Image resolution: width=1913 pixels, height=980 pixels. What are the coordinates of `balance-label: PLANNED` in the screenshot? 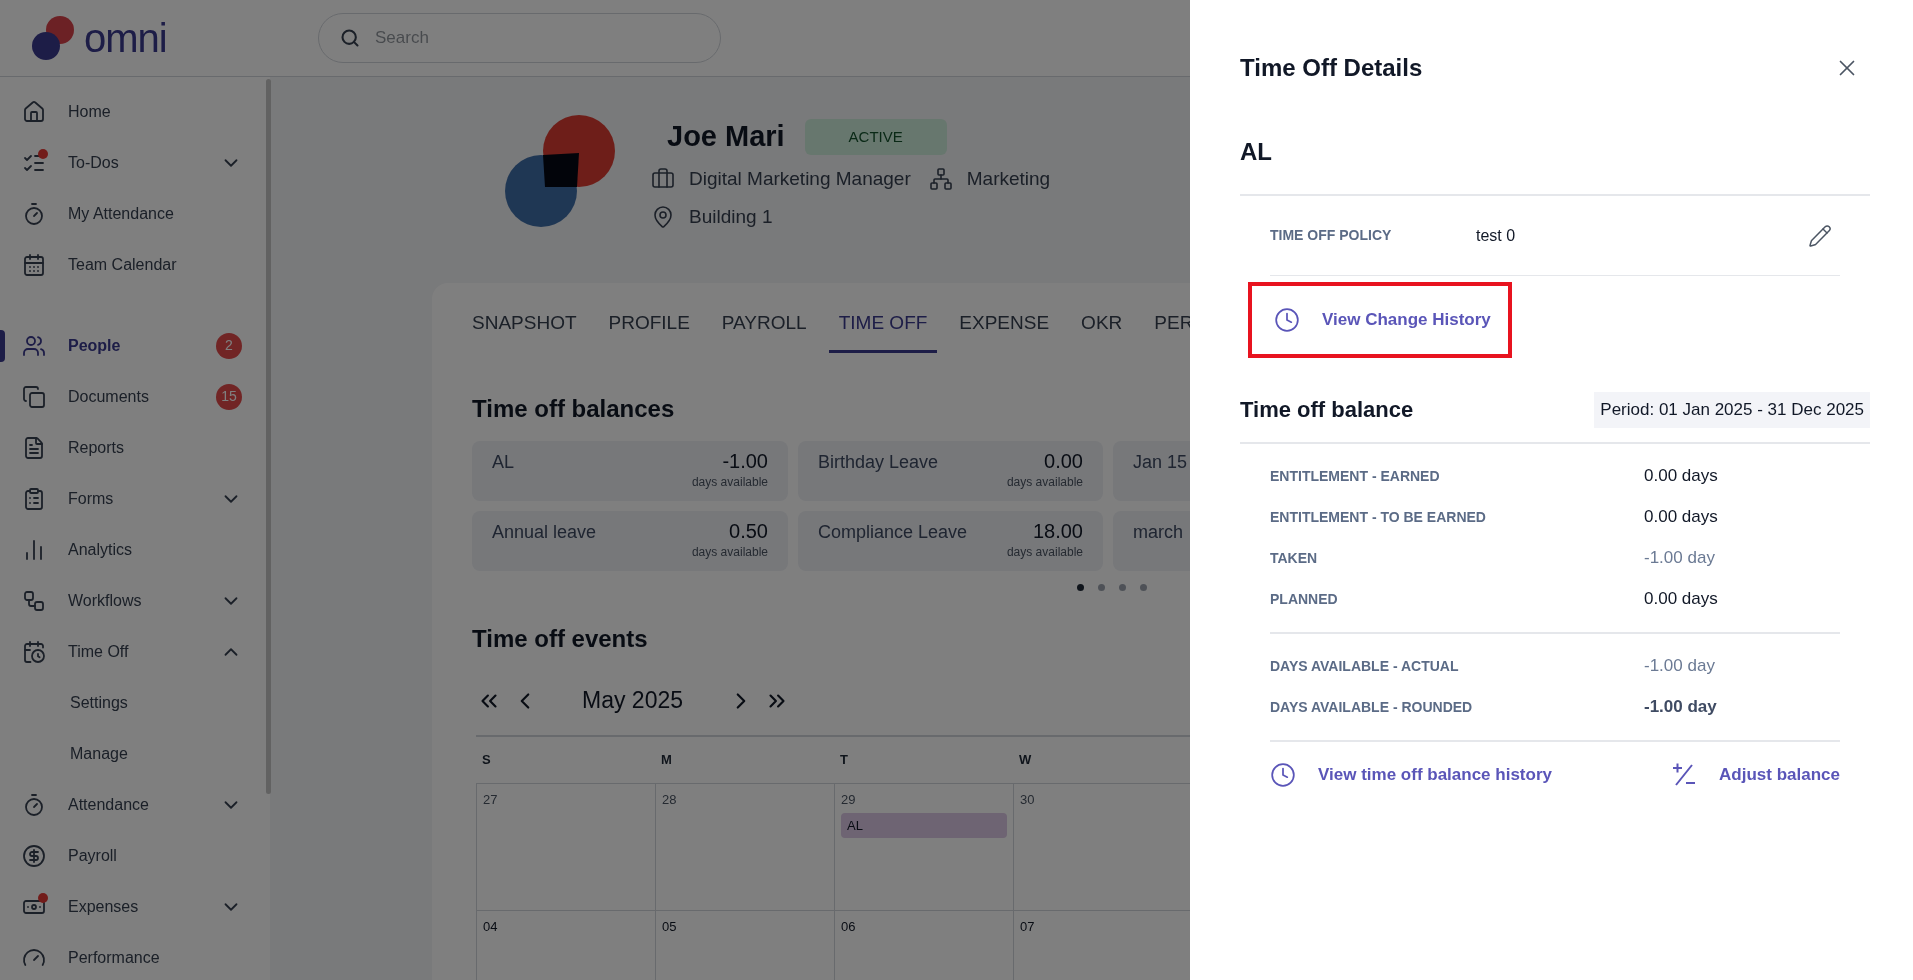 It's located at (1304, 599).